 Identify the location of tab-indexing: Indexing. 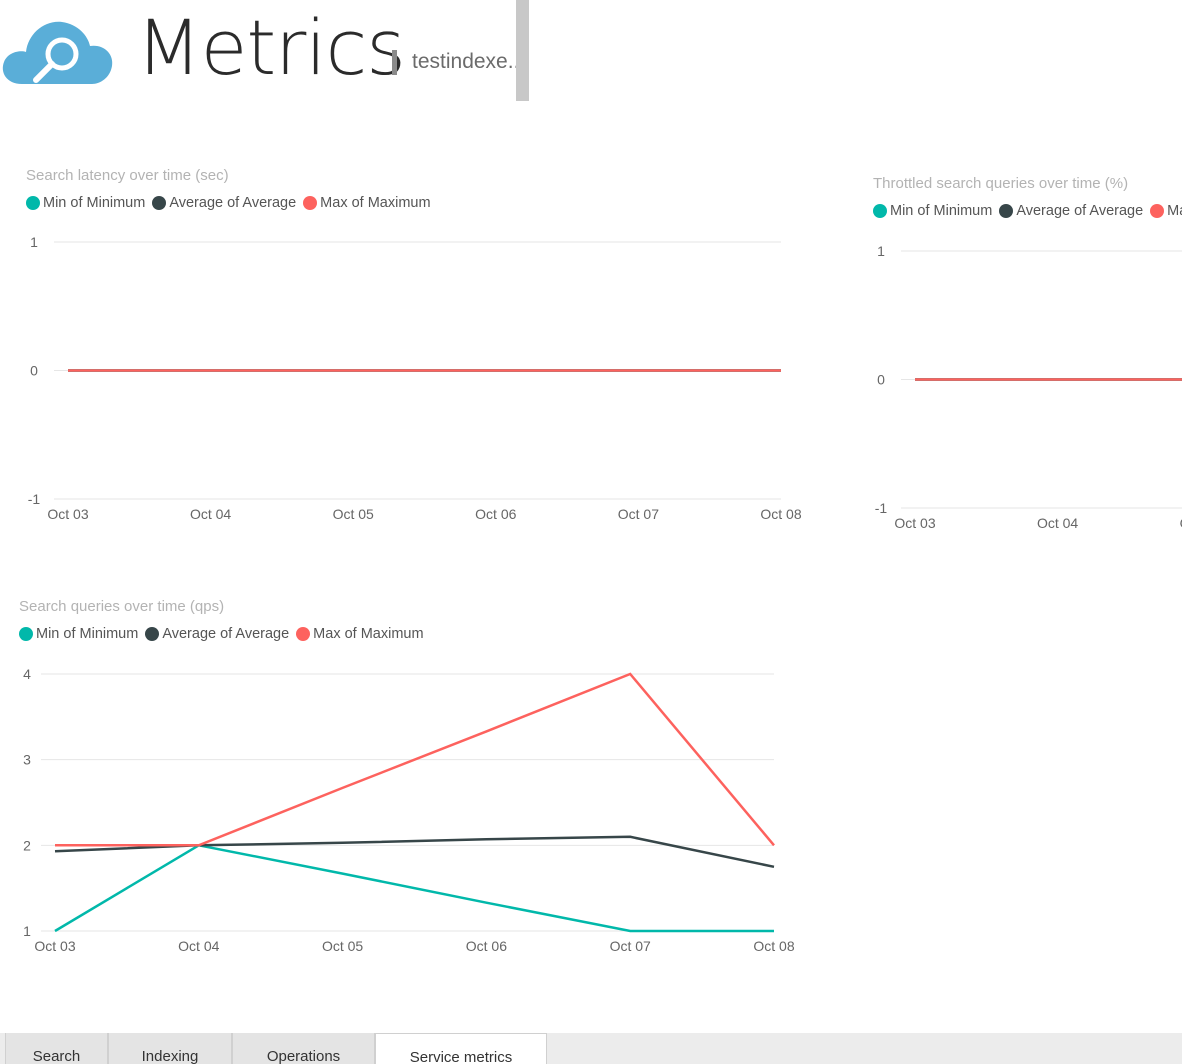
(170, 1048).